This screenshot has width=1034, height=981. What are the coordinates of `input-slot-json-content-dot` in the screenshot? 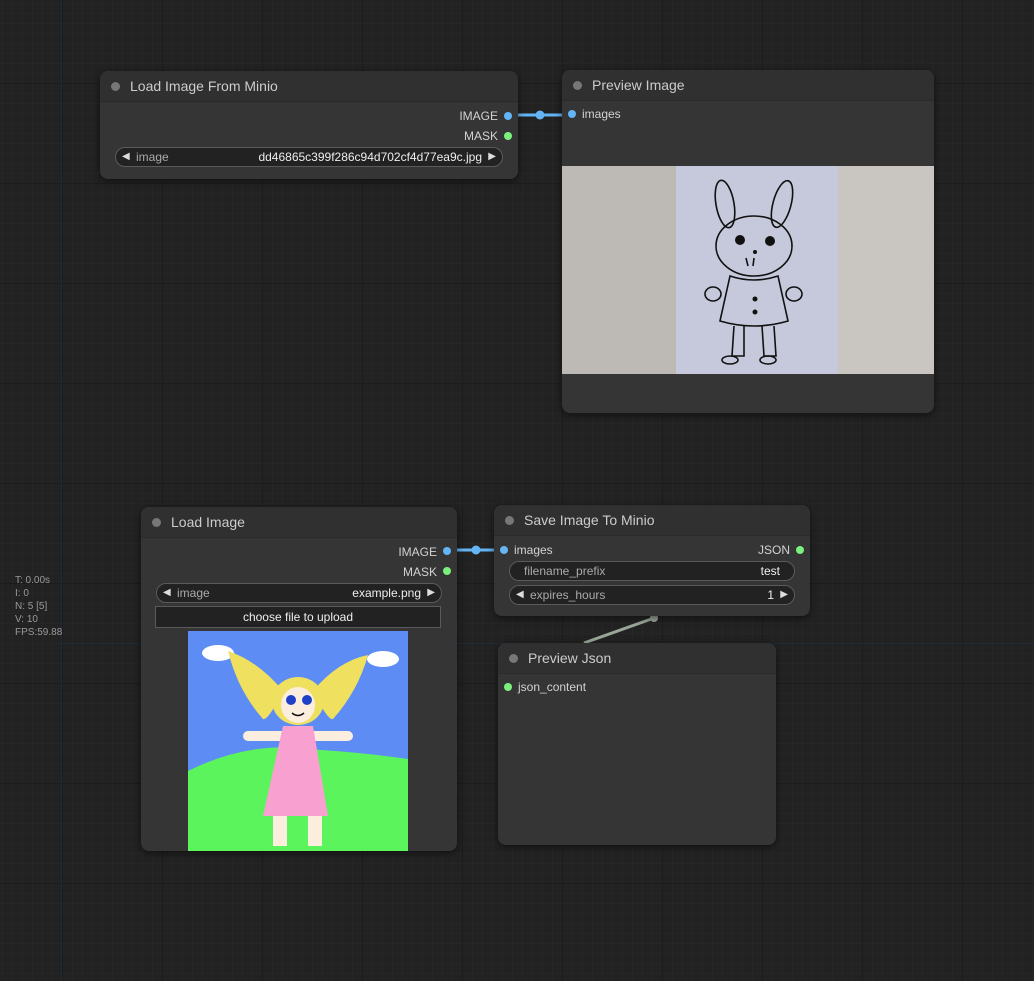 It's located at (508, 687).